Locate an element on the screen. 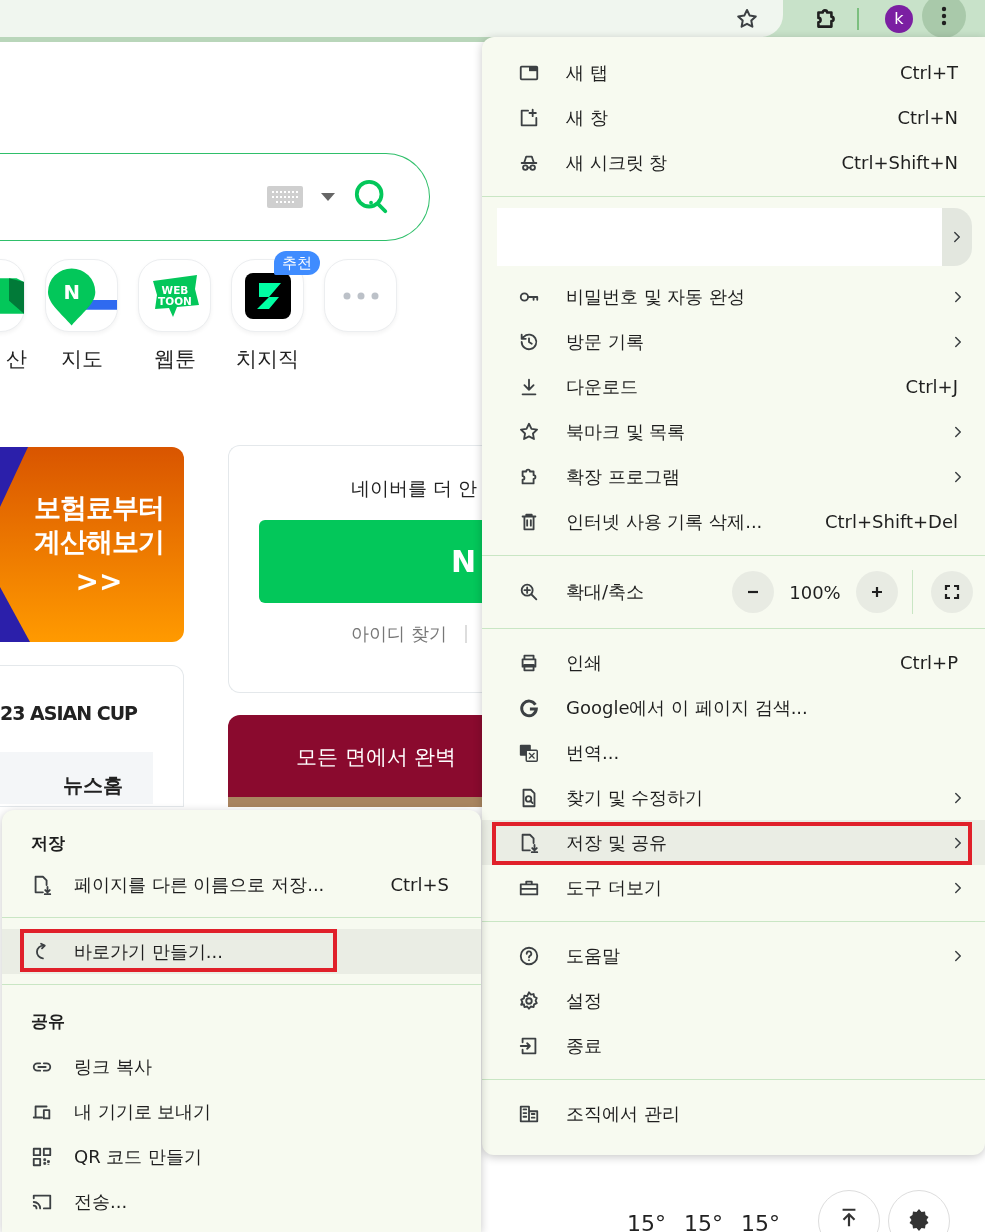  menu-item: 북마크 및 목록 is located at coordinates (733, 431).